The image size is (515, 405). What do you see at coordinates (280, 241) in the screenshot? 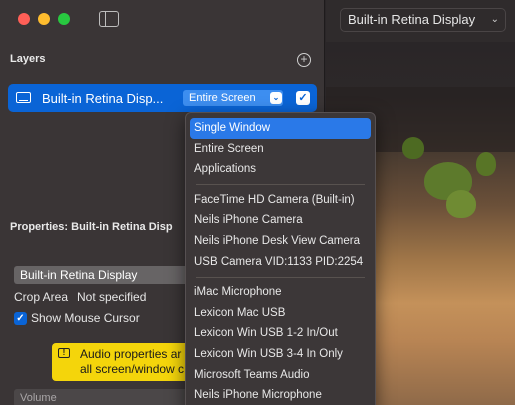
I see `menu-item-iphone-desk-view: Neils iPhone Desk View Camera` at bounding box center [280, 241].